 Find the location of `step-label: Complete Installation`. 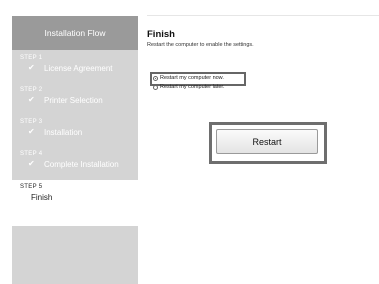

step-label: Complete Installation is located at coordinates (81, 164).